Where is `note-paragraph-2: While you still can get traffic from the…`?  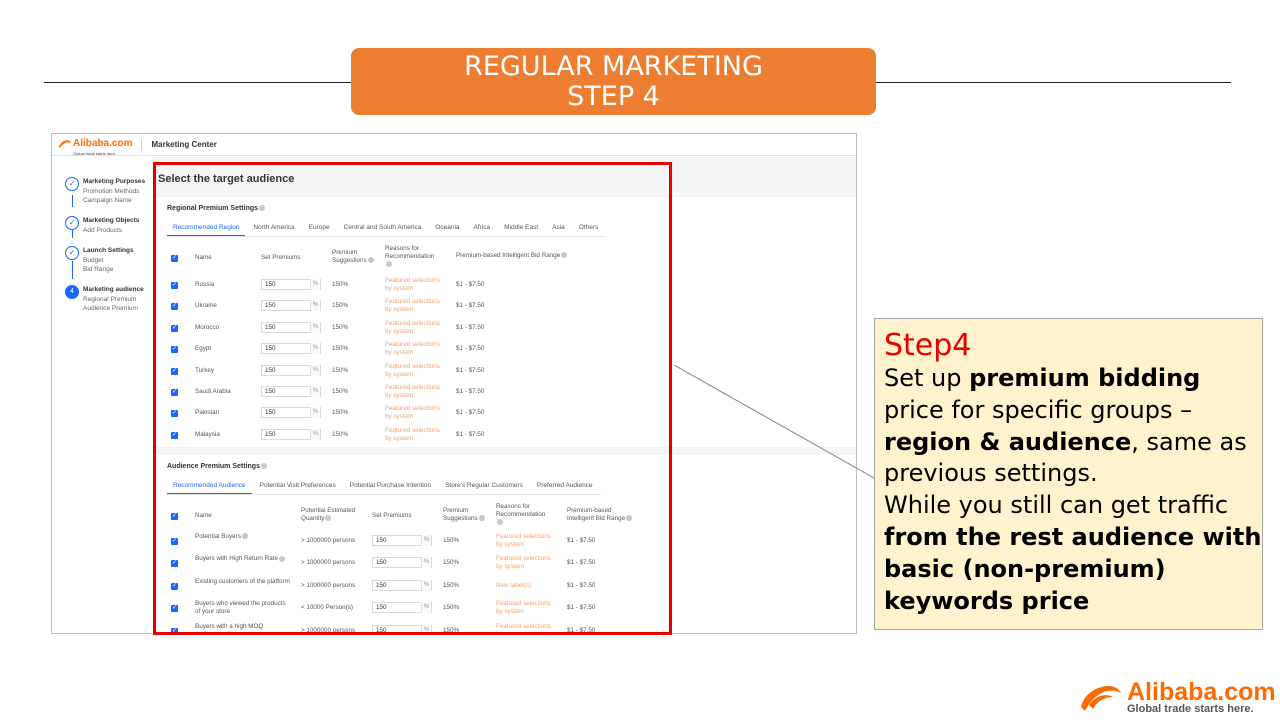
note-paragraph-2: While you still can get traffic from the… is located at coordinates (1073, 553).